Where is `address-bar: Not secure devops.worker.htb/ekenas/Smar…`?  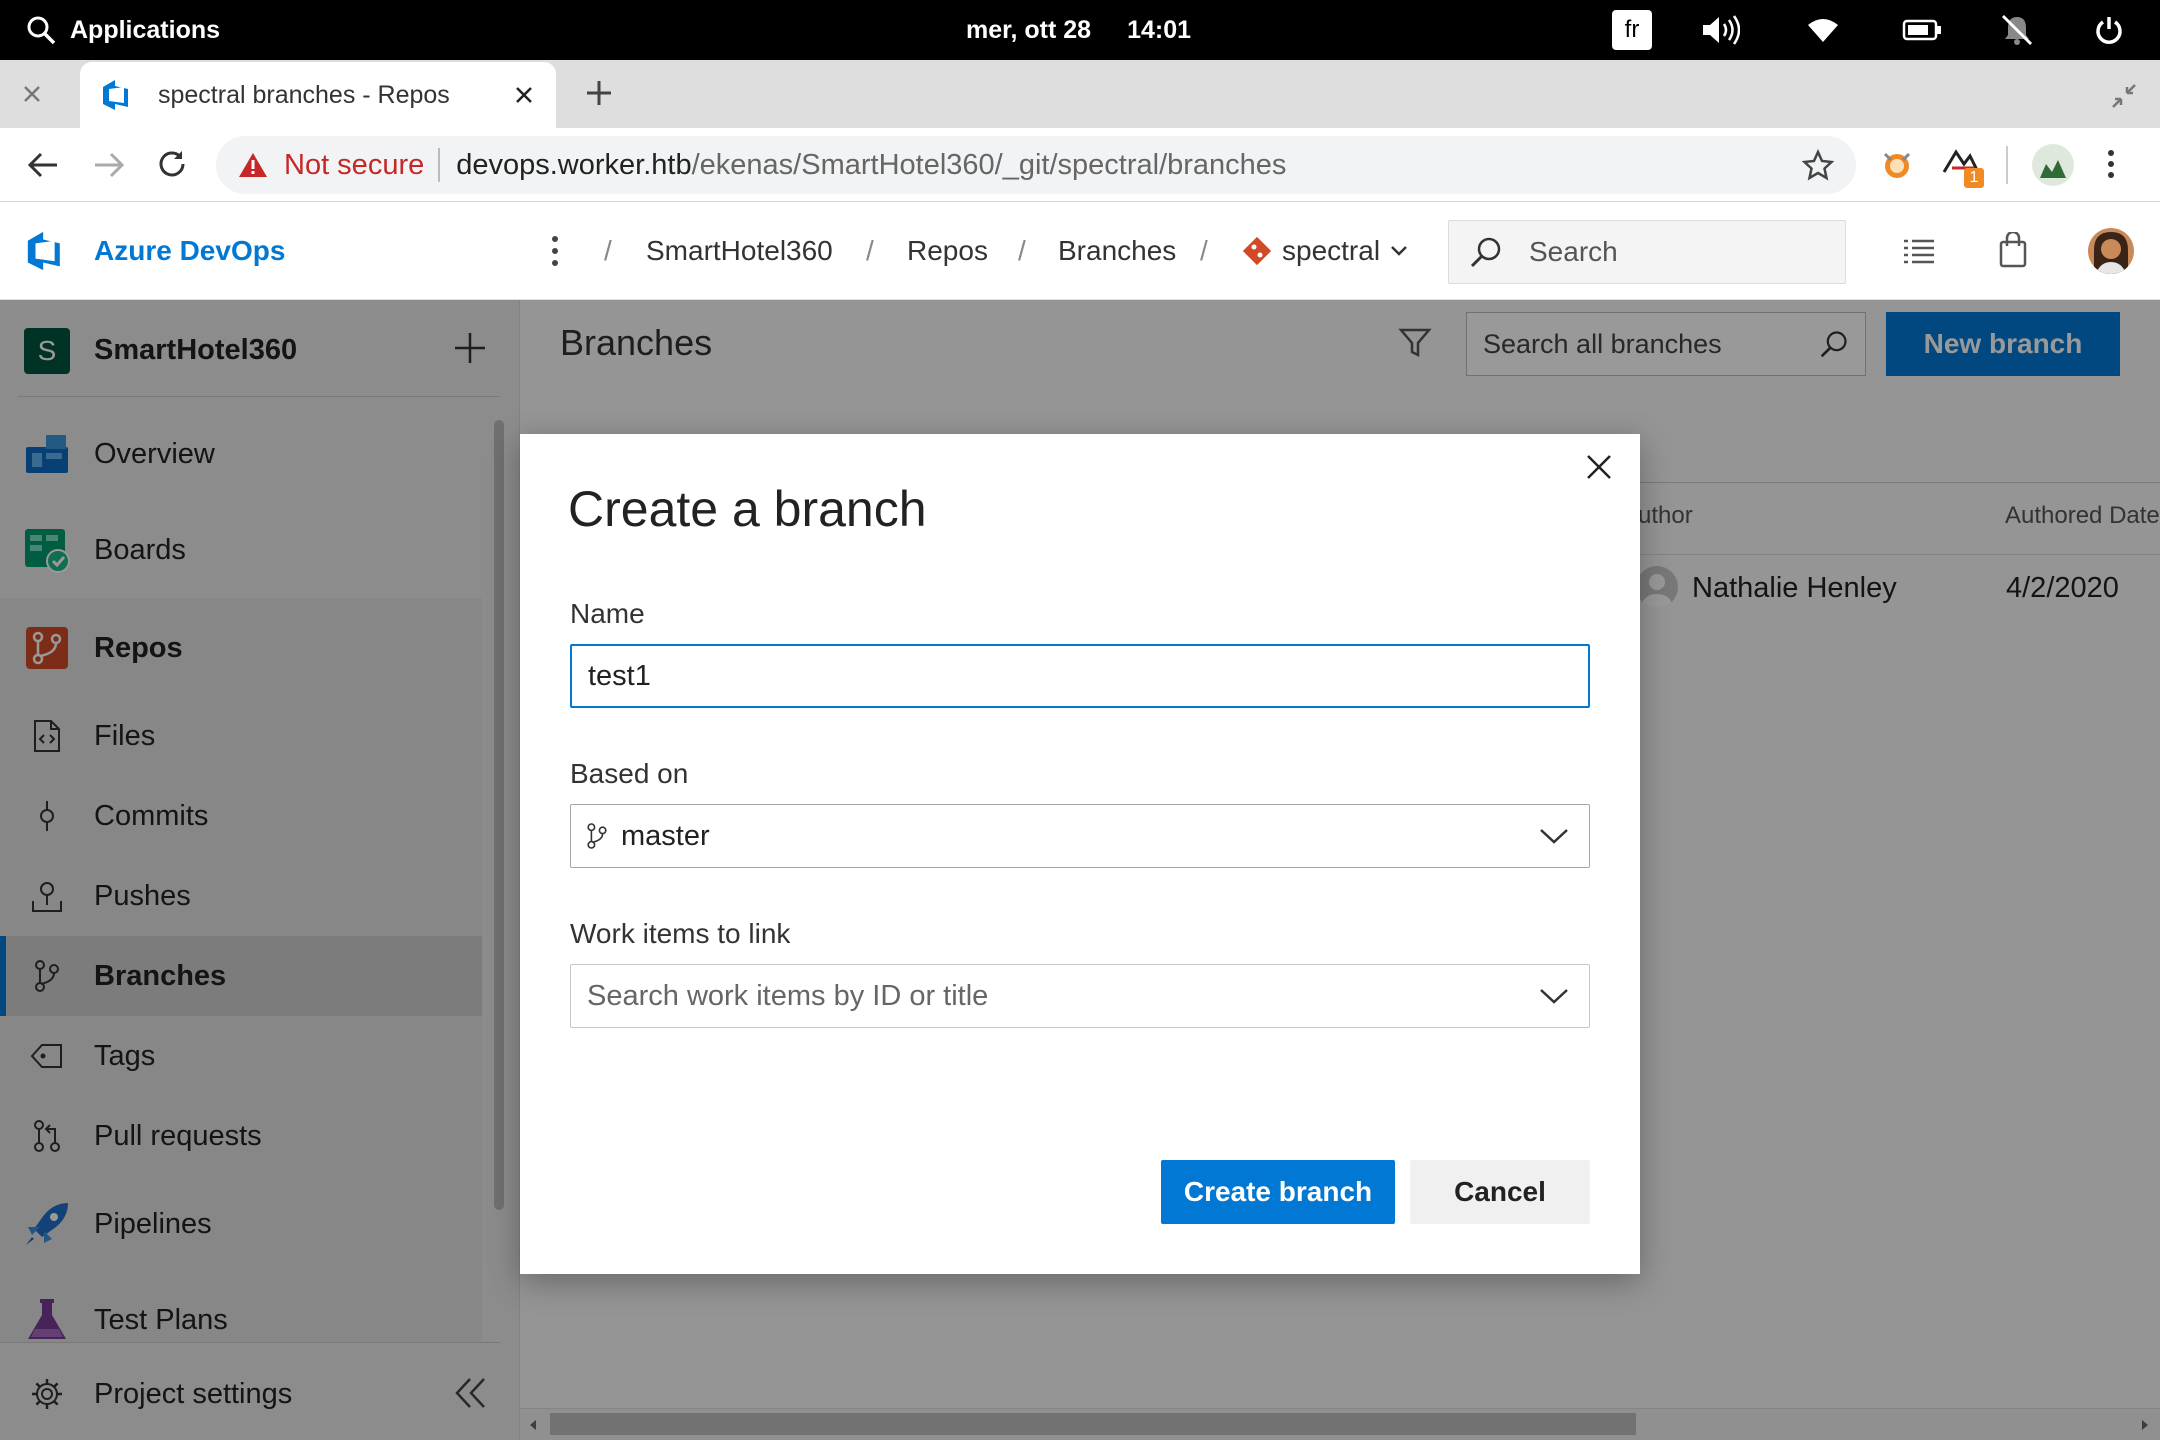 address-bar: Not secure devops.worker.htb/ekenas/Smar… is located at coordinates (1036, 165).